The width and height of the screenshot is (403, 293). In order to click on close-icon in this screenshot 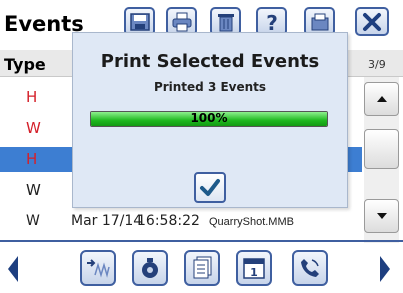, I will do `click(372, 21)`.